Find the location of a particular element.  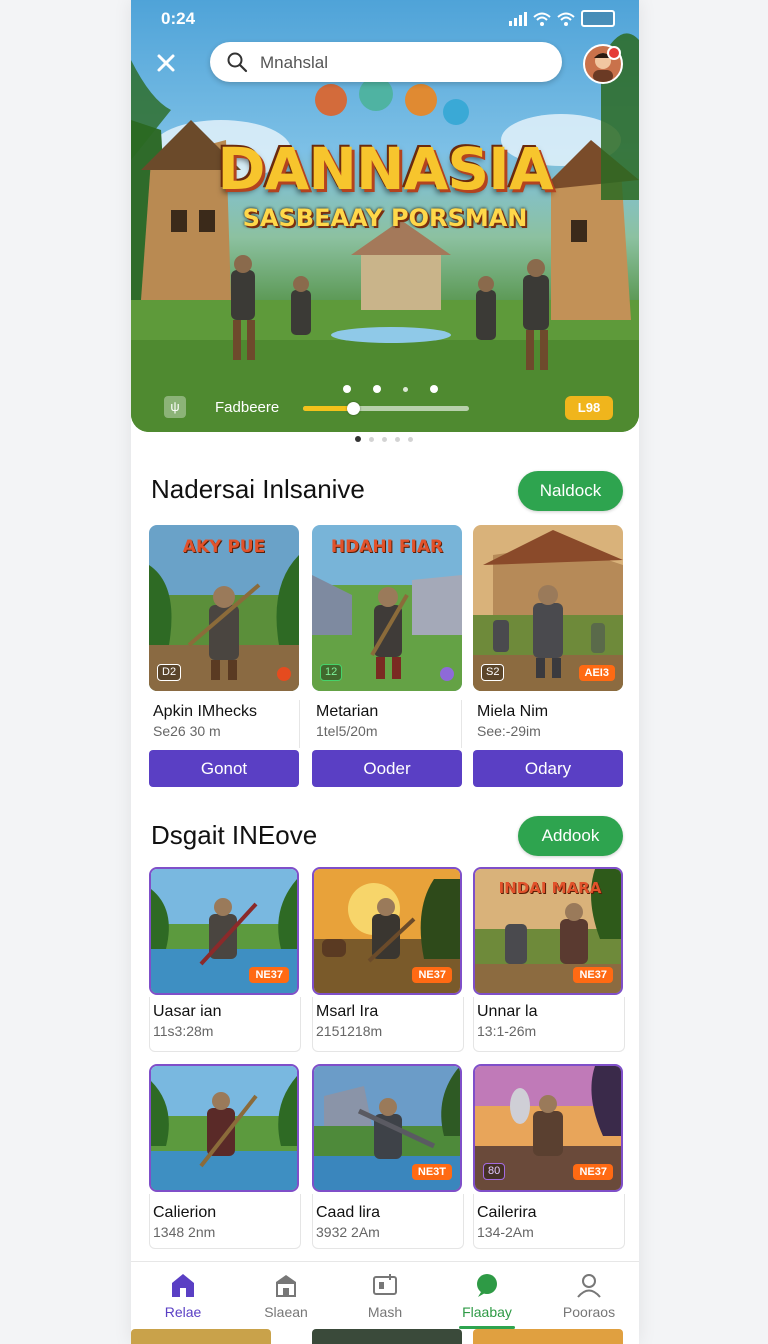

close-icon is located at coordinates (166, 63).